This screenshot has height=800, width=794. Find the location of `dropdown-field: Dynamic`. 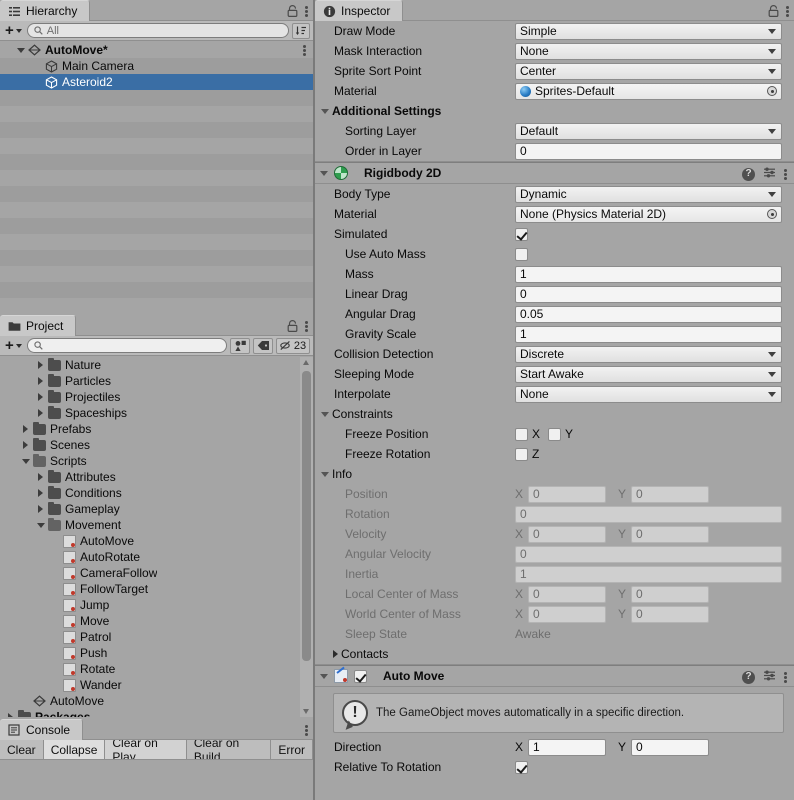

dropdown-field: Dynamic is located at coordinates (648, 194).